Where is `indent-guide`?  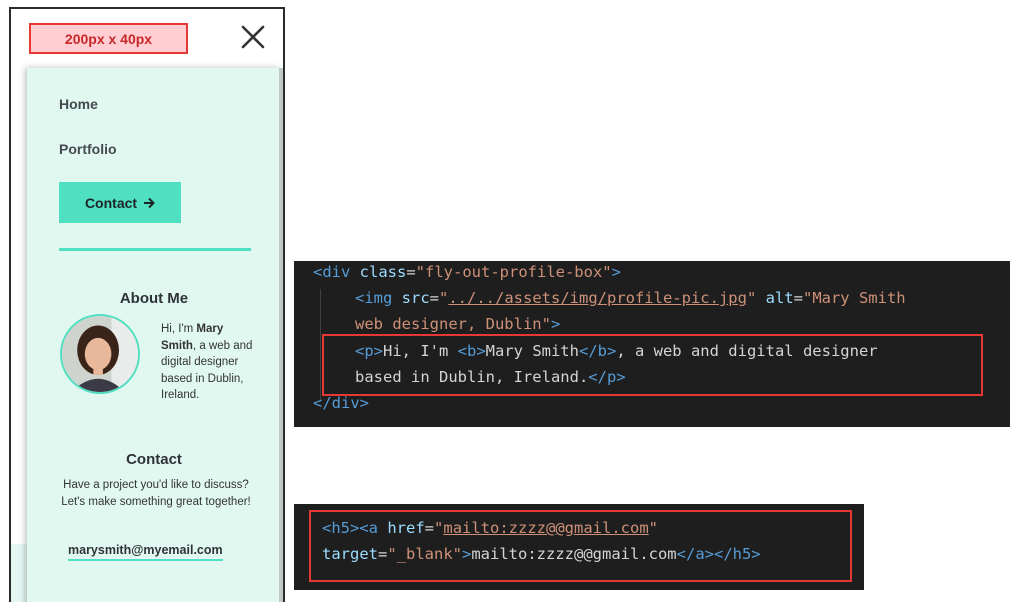 indent-guide is located at coordinates (320, 345).